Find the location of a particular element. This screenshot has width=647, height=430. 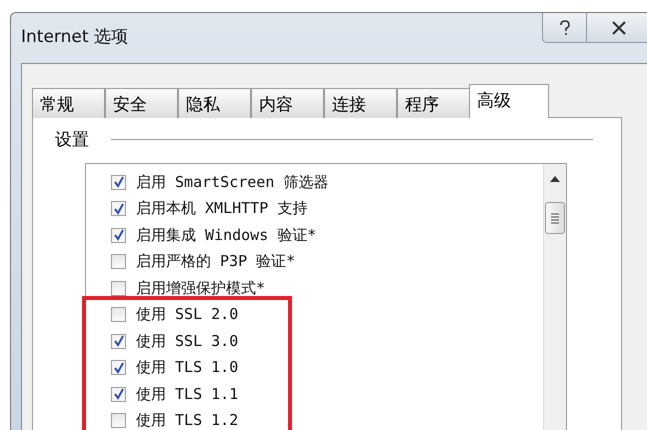

setting-label: 使用 TLS 1.0 is located at coordinates (187, 368).